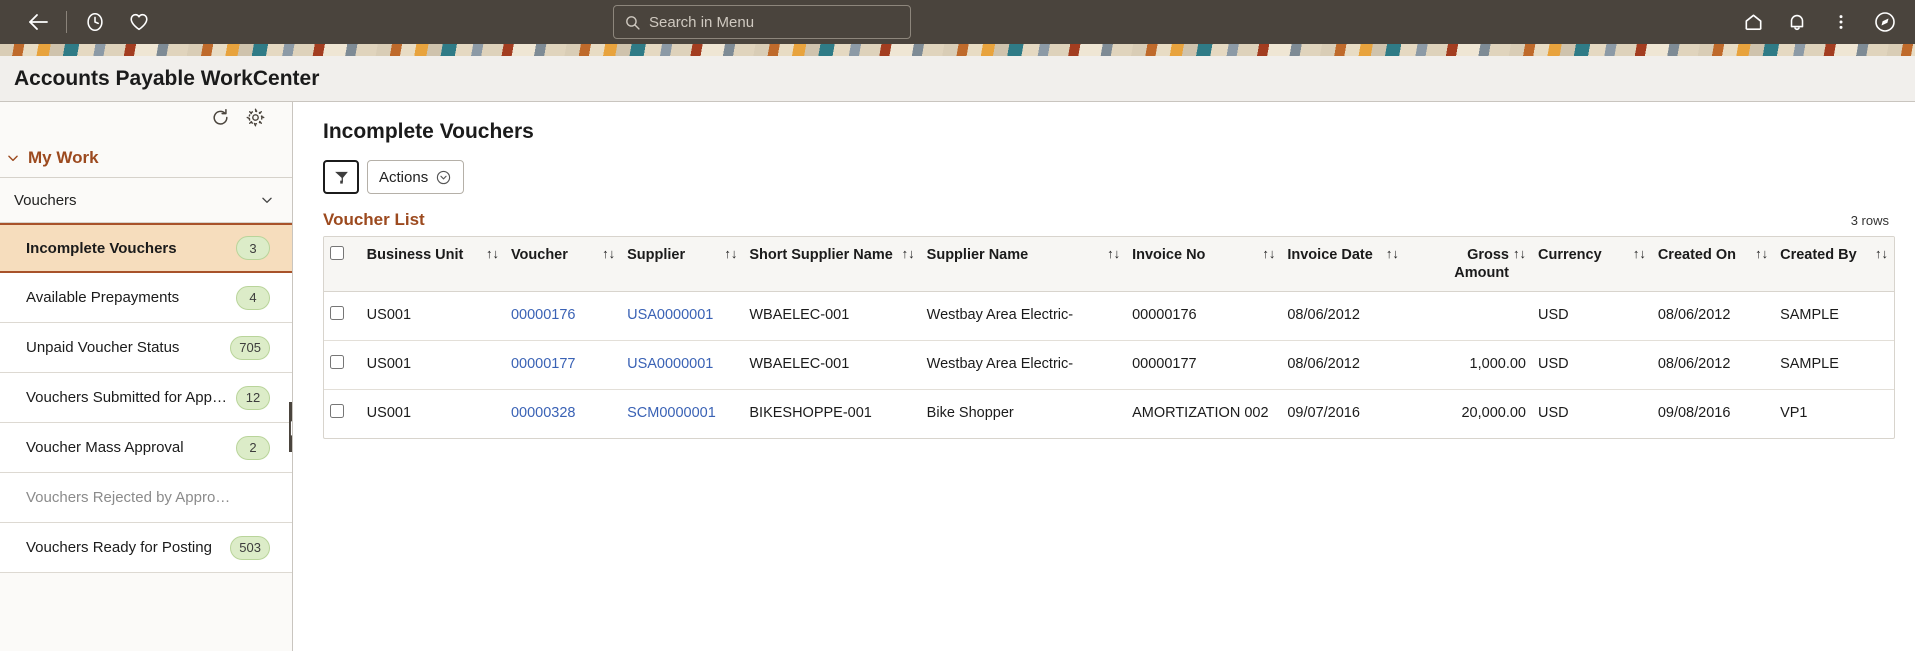 The height and width of the screenshot is (651, 1915). I want to click on select-all-checkbox, so click(337, 253).